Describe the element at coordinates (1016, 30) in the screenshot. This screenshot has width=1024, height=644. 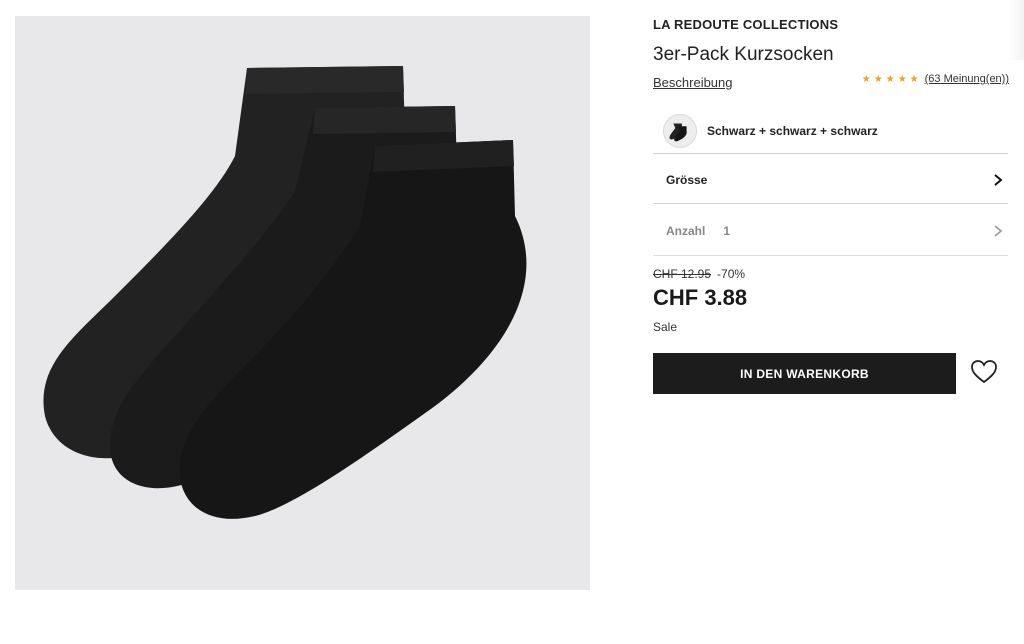
I see `scrollbar` at that location.